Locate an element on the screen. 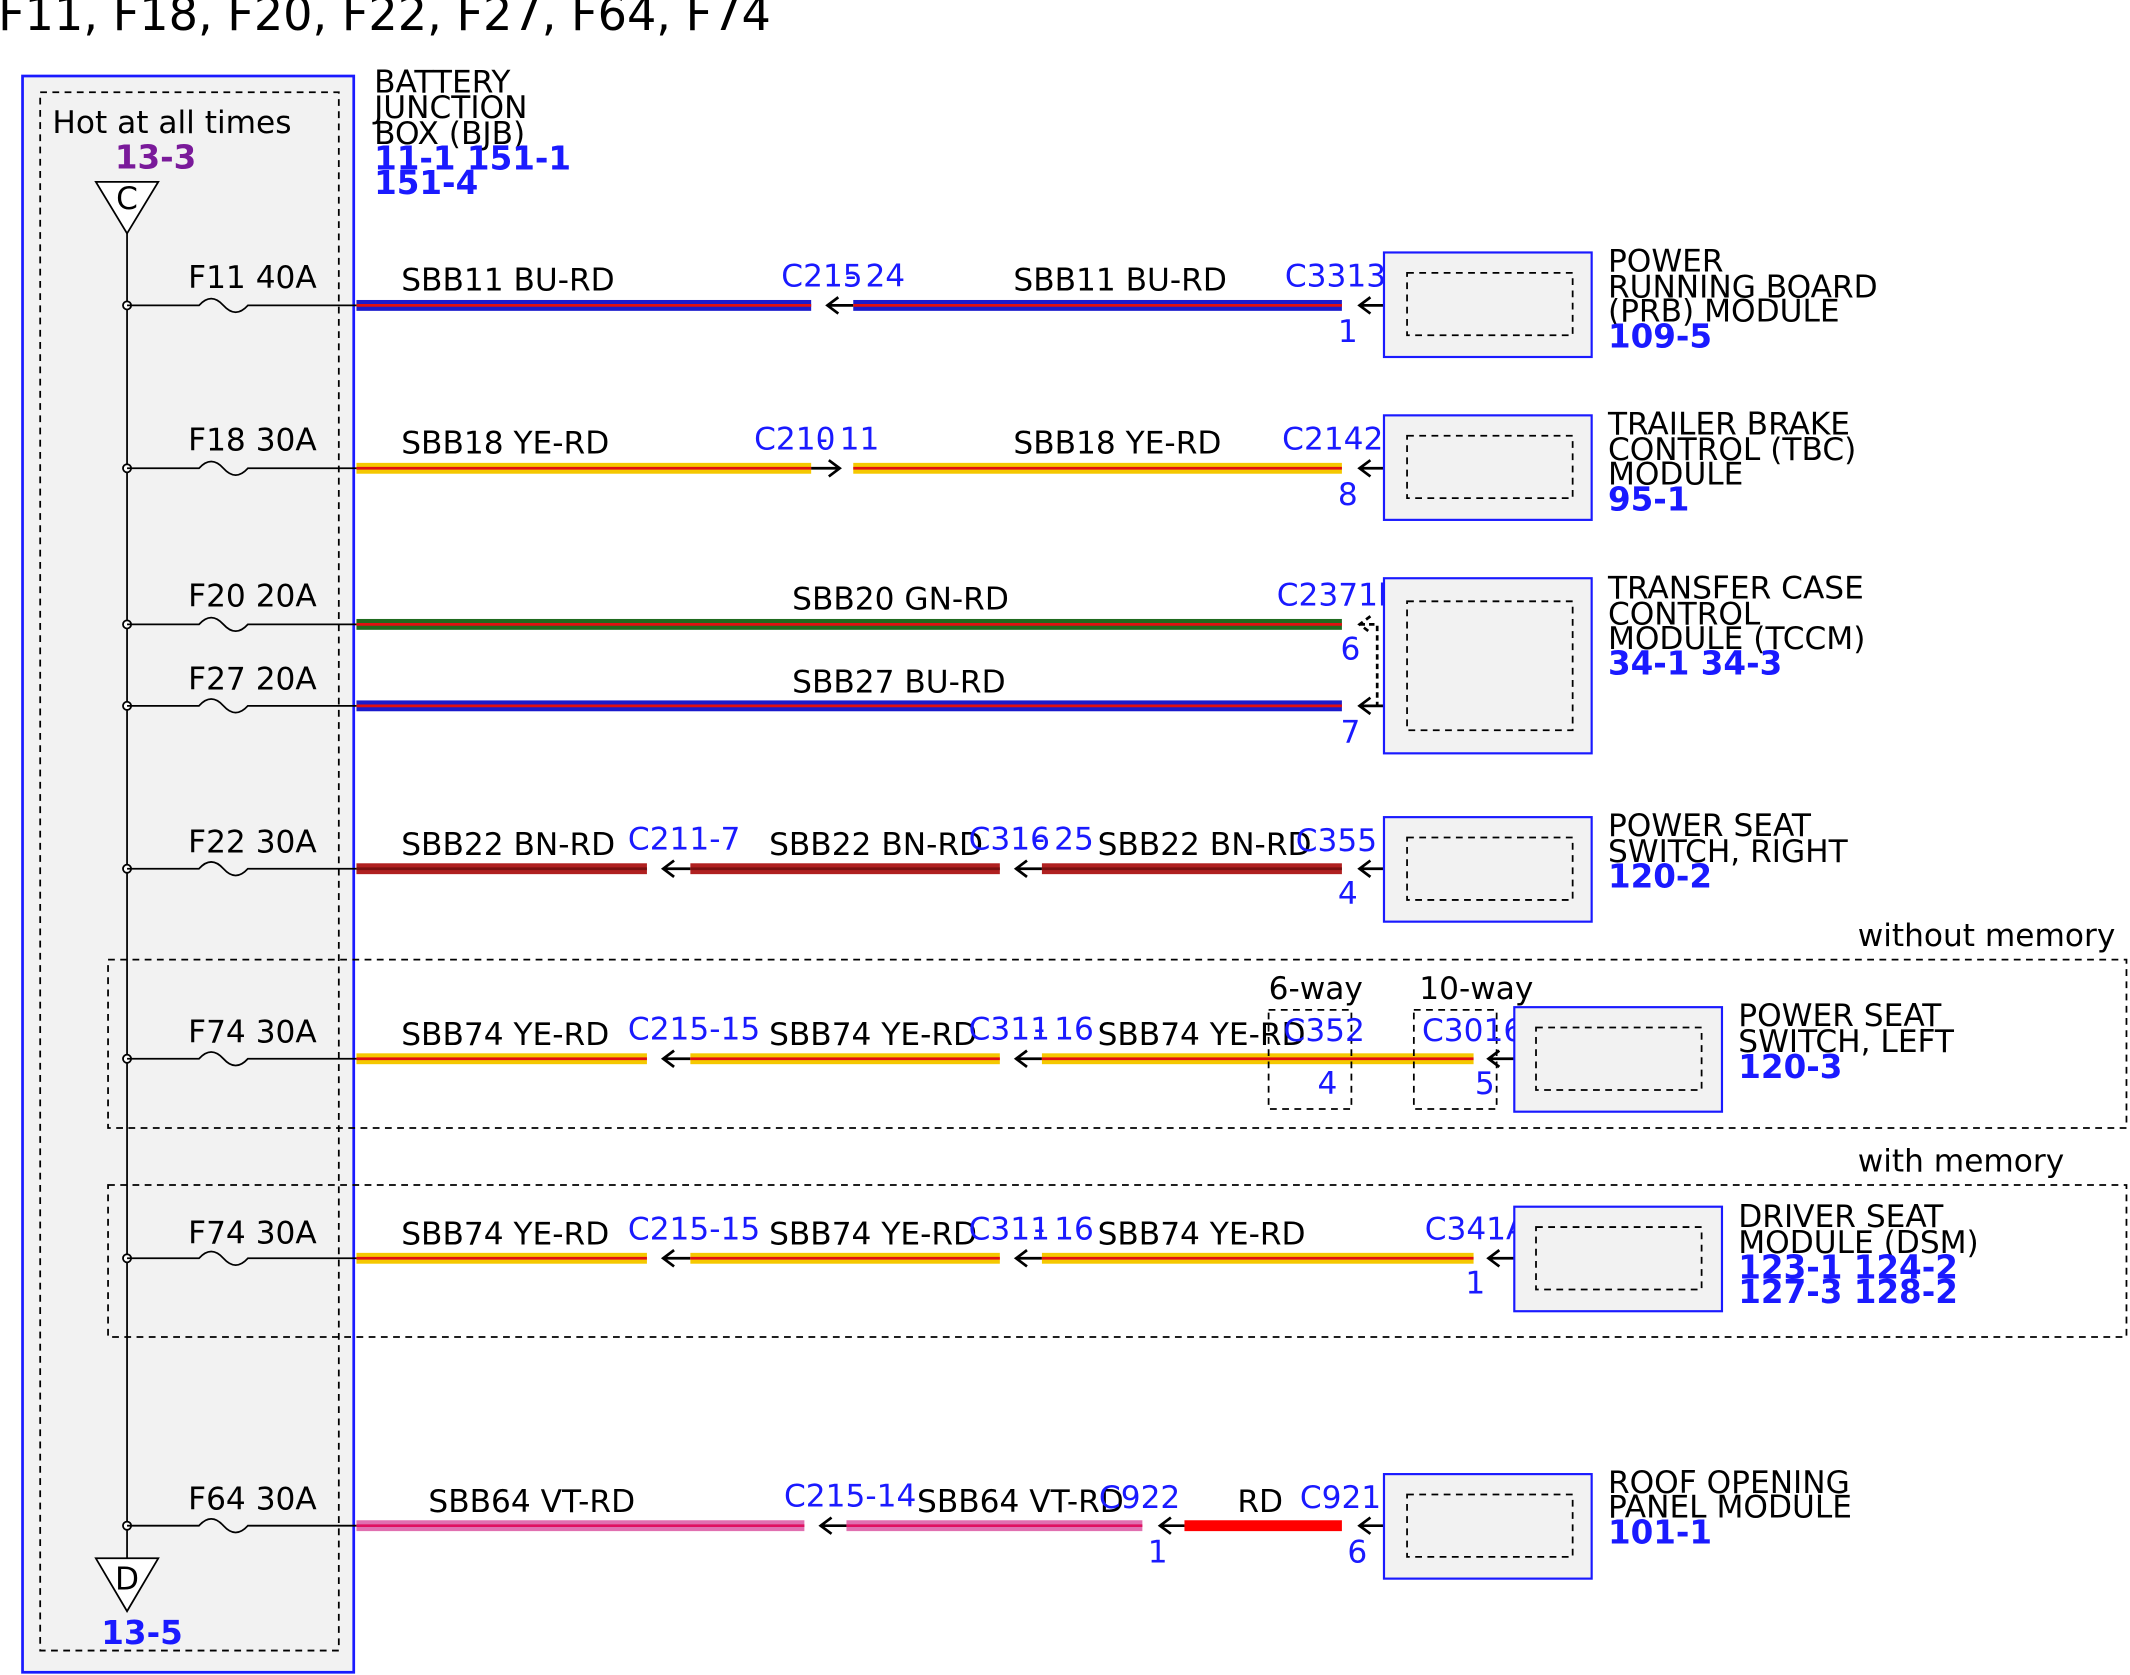 Image resolution: width=2130 pixels, height=1675 pixels. module-ref-2: 127-3 128-2 is located at coordinates (1848, 1292).